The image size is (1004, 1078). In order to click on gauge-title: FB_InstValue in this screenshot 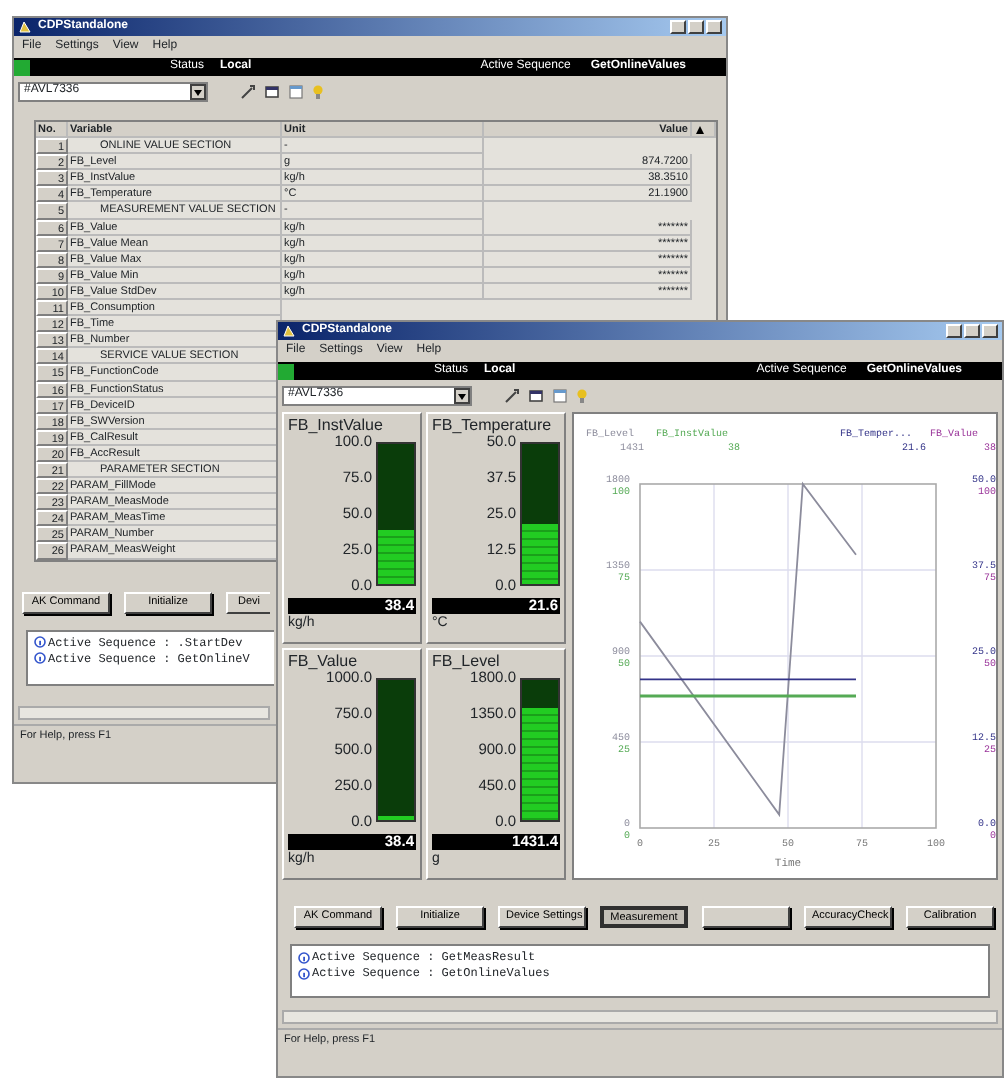, I will do `click(336, 425)`.